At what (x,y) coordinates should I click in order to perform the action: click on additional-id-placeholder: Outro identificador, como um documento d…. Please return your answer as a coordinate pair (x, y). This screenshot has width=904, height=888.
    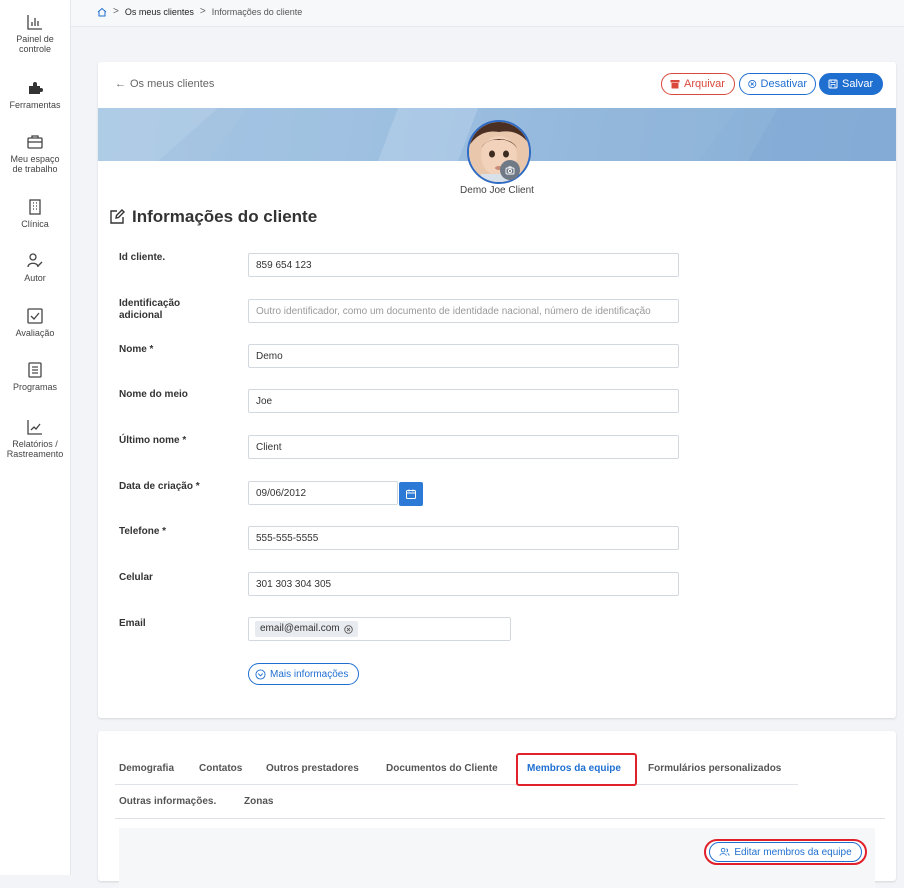
    Looking at the image, I should click on (453, 311).